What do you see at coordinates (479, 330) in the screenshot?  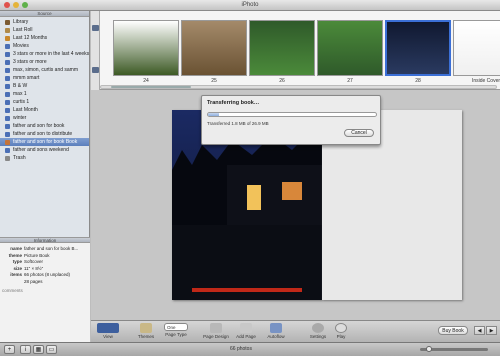 I see `previous-page-button: ◀` at bounding box center [479, 330].